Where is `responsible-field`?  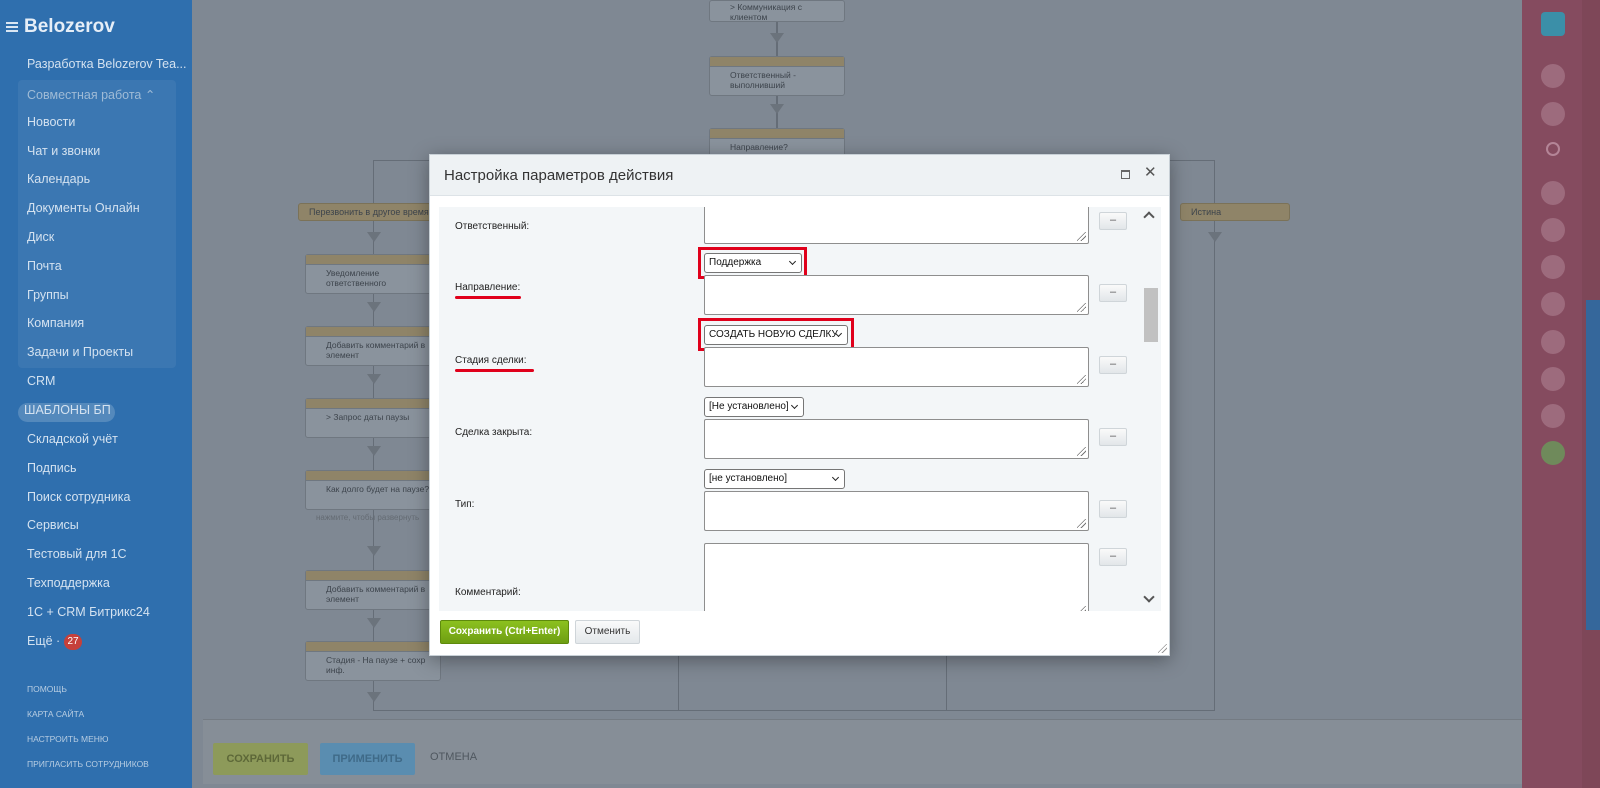
responsible-field is located at coordinates (896, 225).